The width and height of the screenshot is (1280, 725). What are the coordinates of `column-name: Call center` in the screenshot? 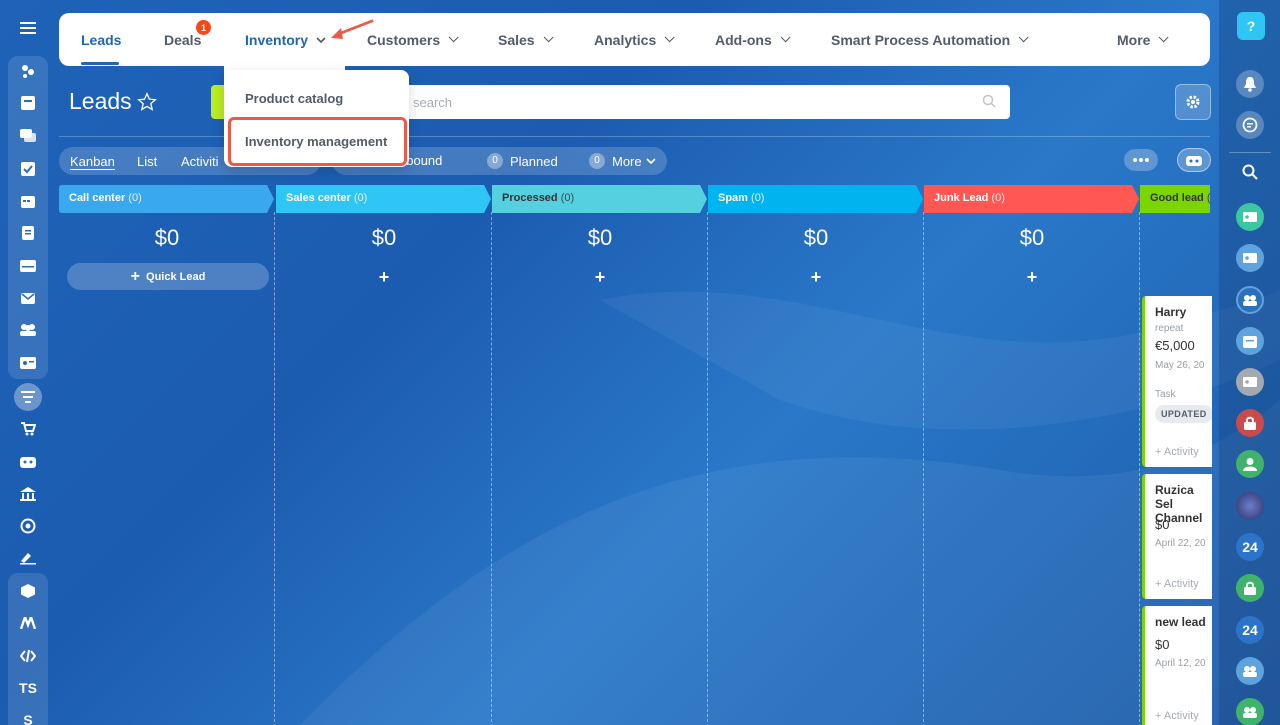 It's located at (97, 198).